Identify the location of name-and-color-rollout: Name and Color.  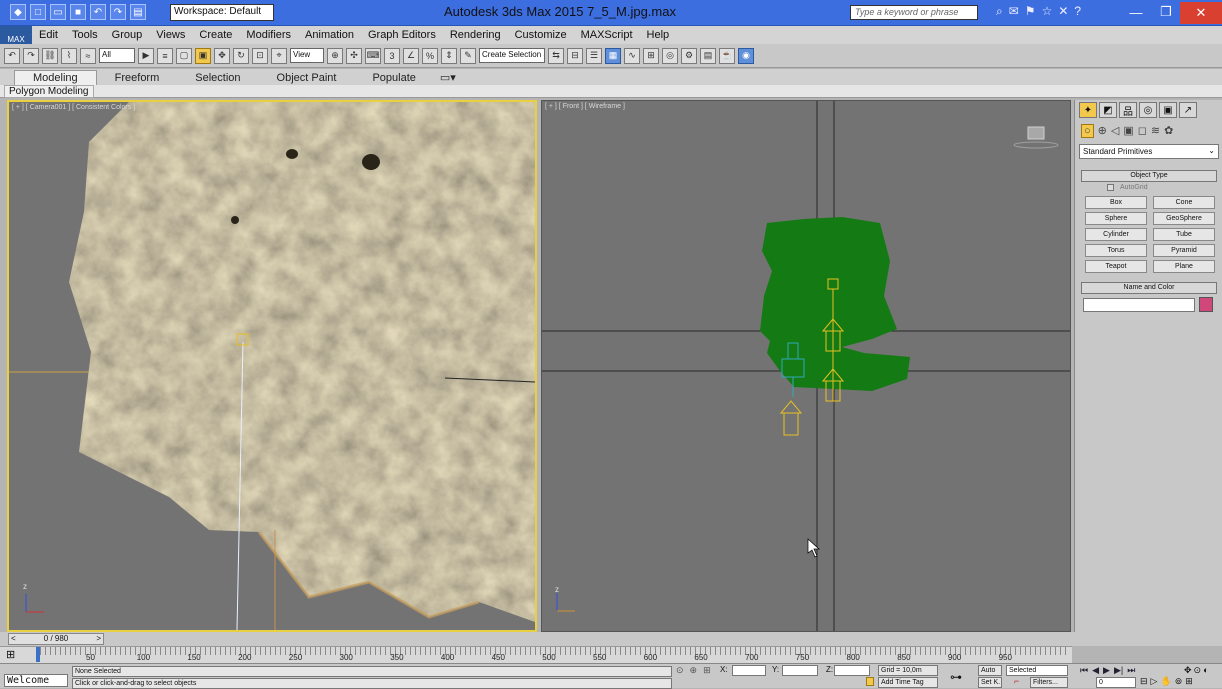
(1149, 288).